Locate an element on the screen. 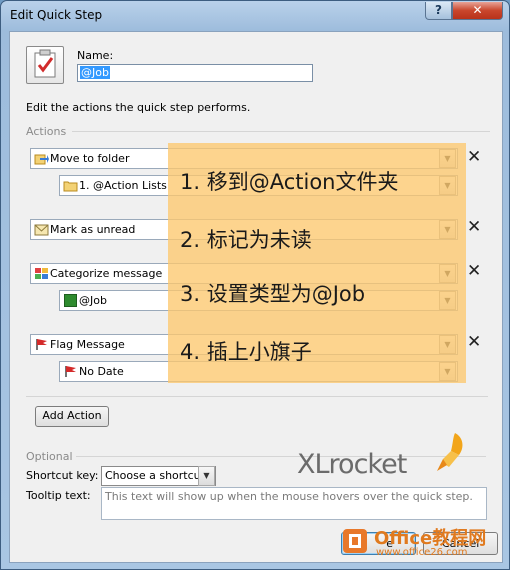 This screenshot has width=510, height=570. close-button: ✕ is located at coordinates (477, 11).